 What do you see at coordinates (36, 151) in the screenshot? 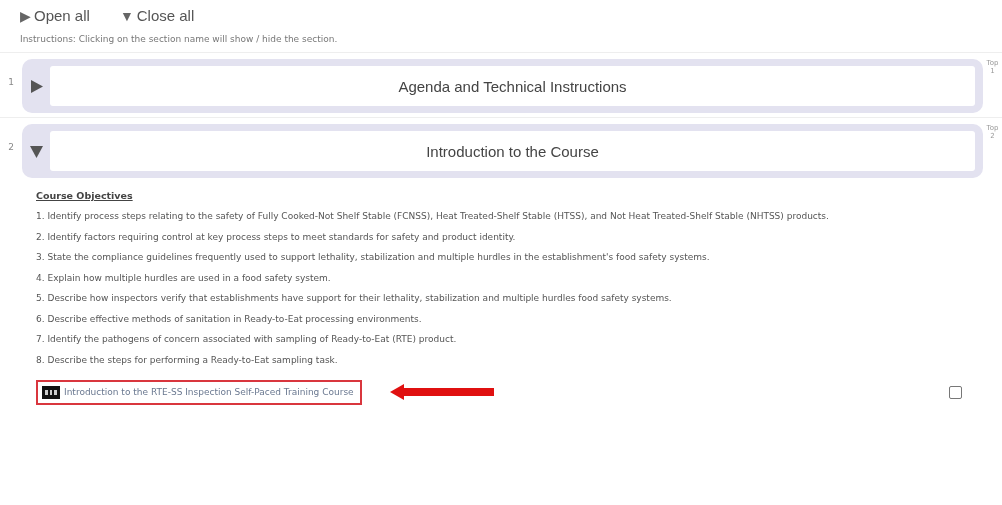
I see `caret-down-icon` at bounding box center [36, 151].